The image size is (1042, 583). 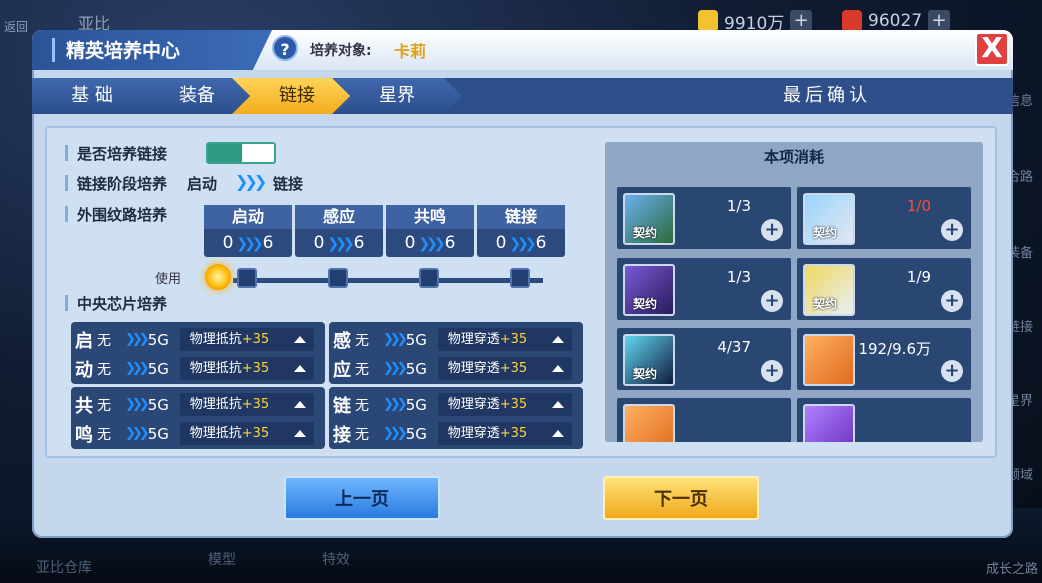 What do you see at coordinates (992, 49) in the screenshot?
I see `close-button: X` at bounding box center [992, 49].